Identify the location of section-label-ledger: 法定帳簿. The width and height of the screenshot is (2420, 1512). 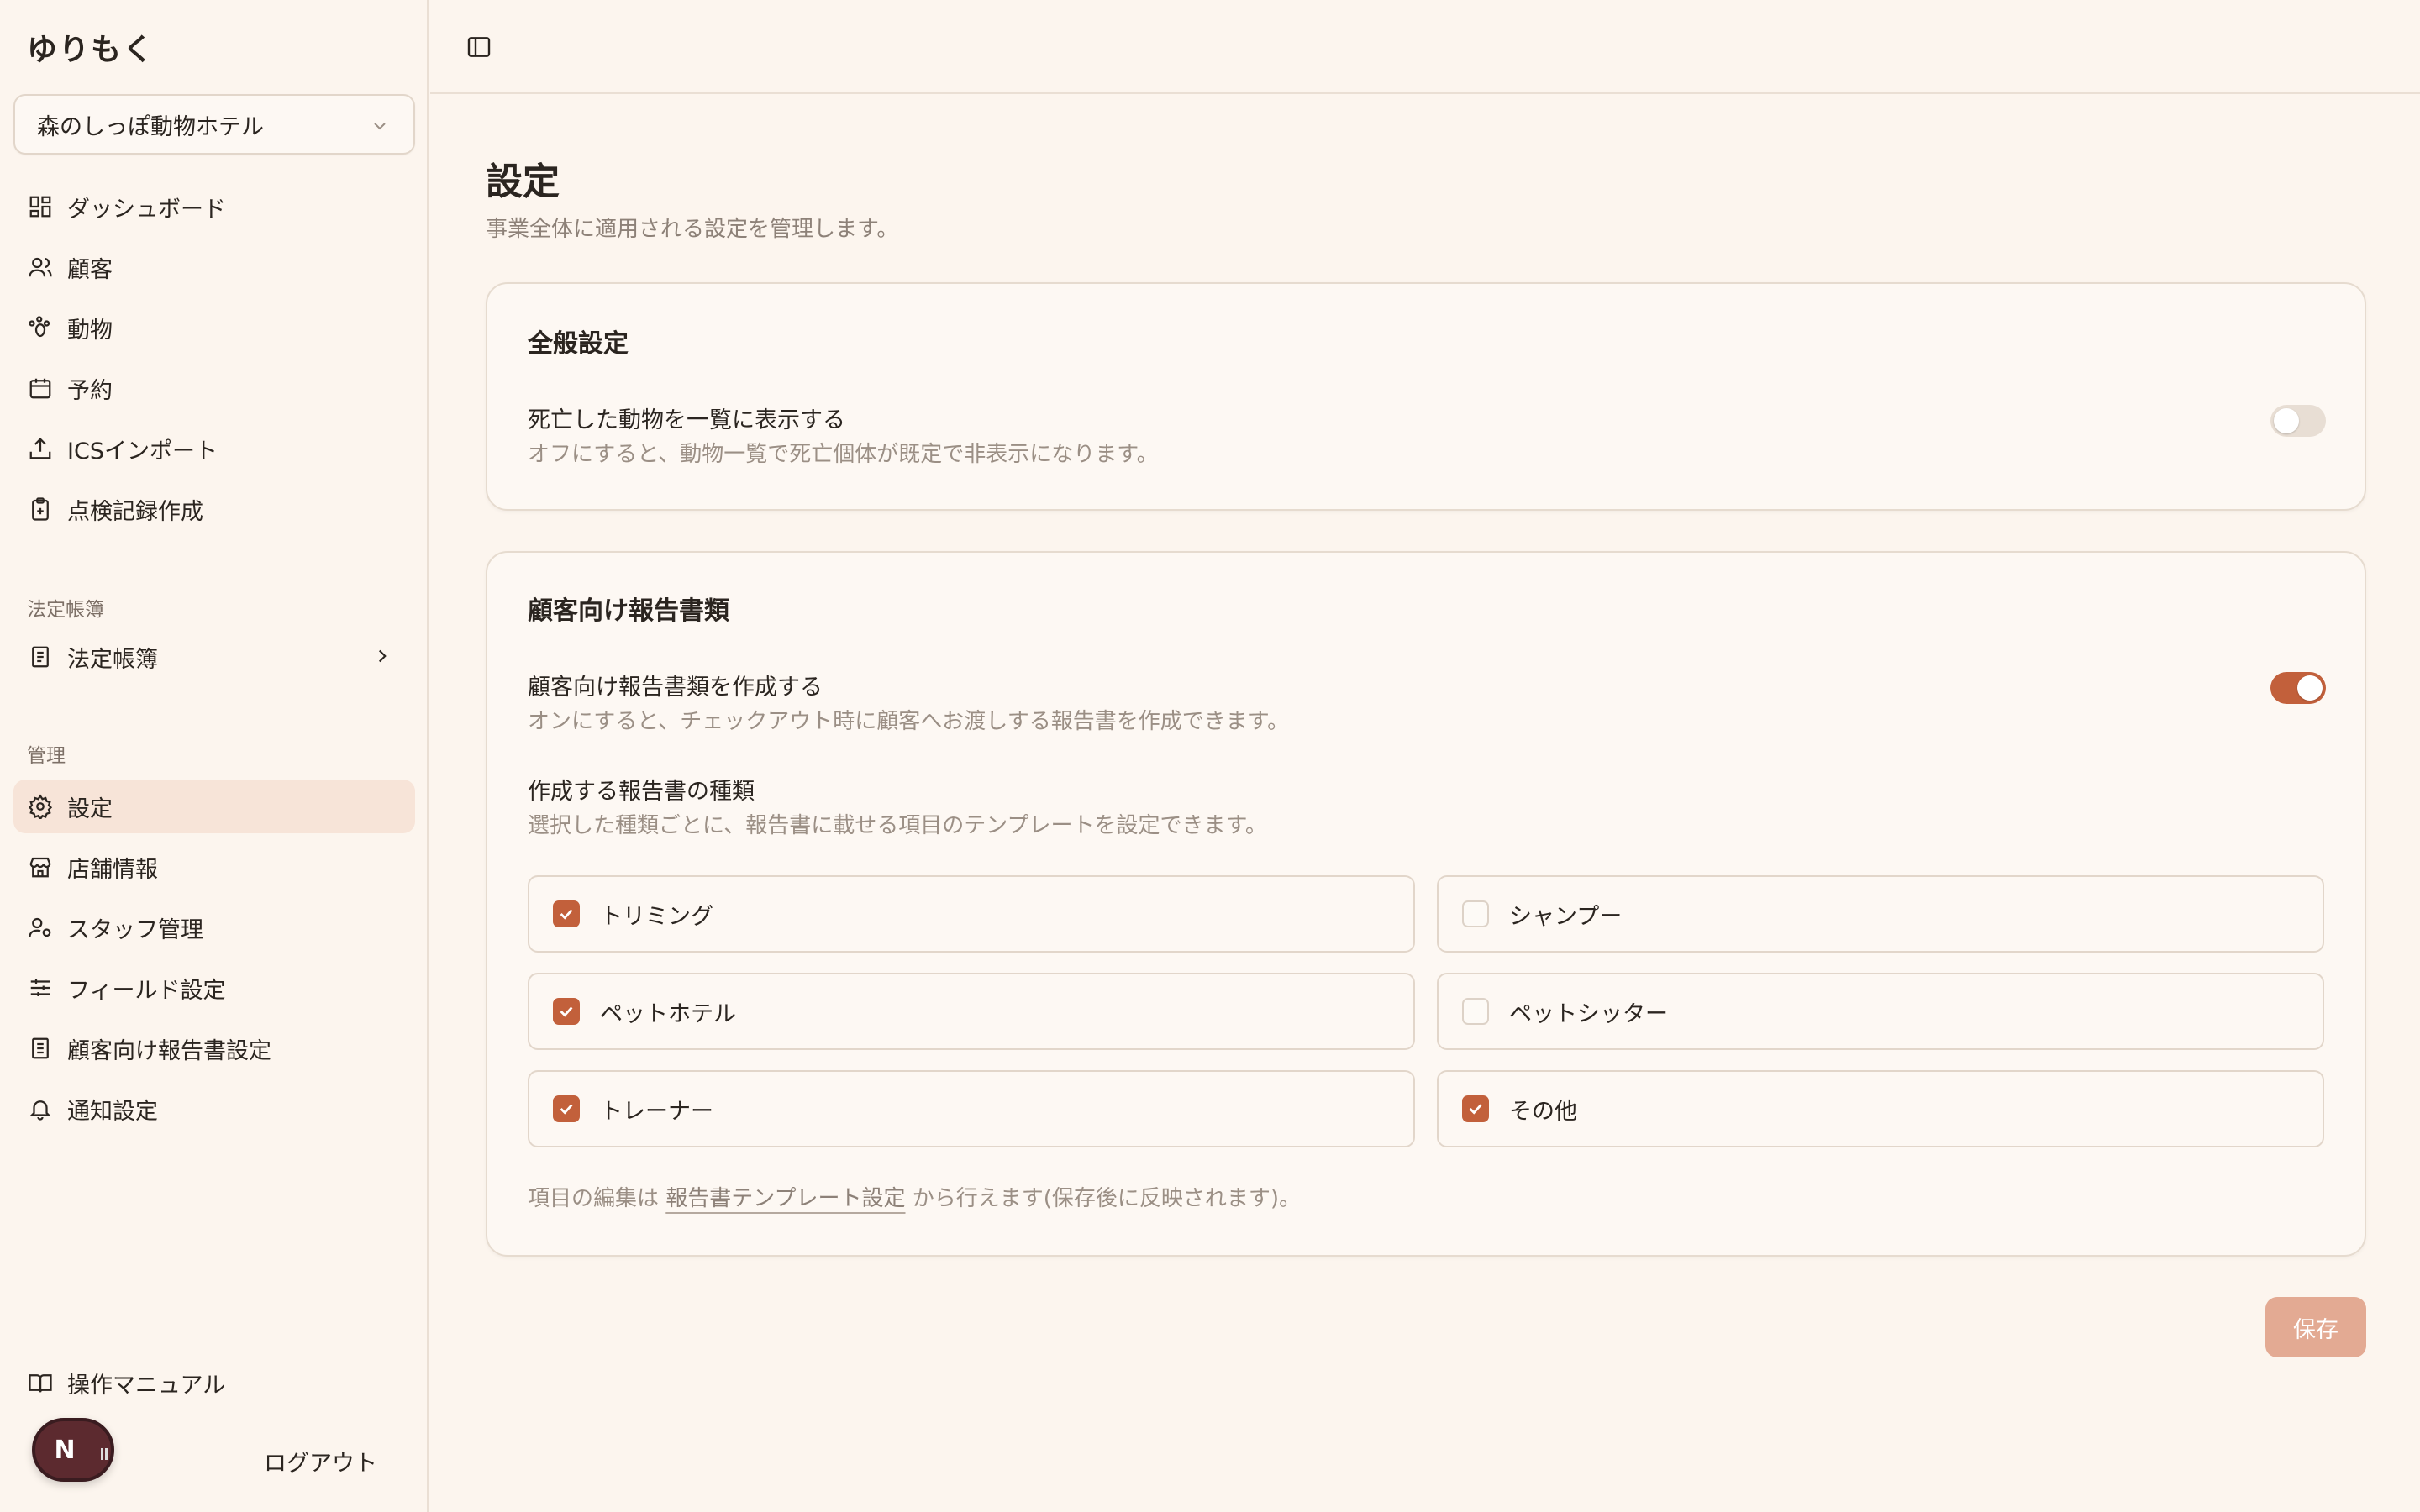
(65, 610).